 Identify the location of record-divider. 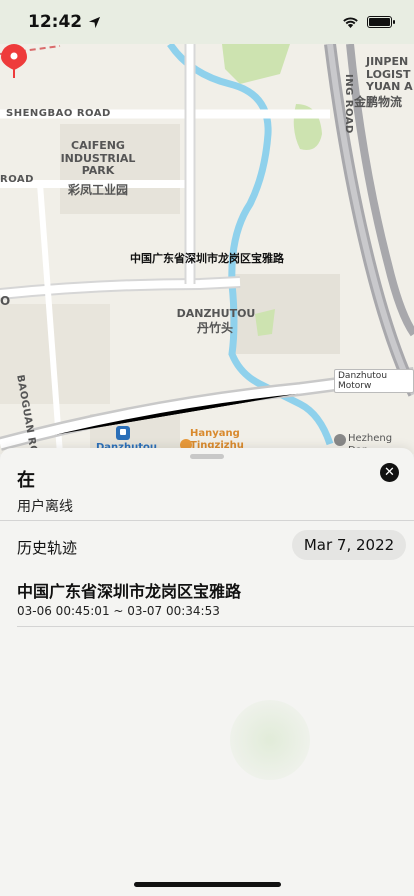
(215, 626).